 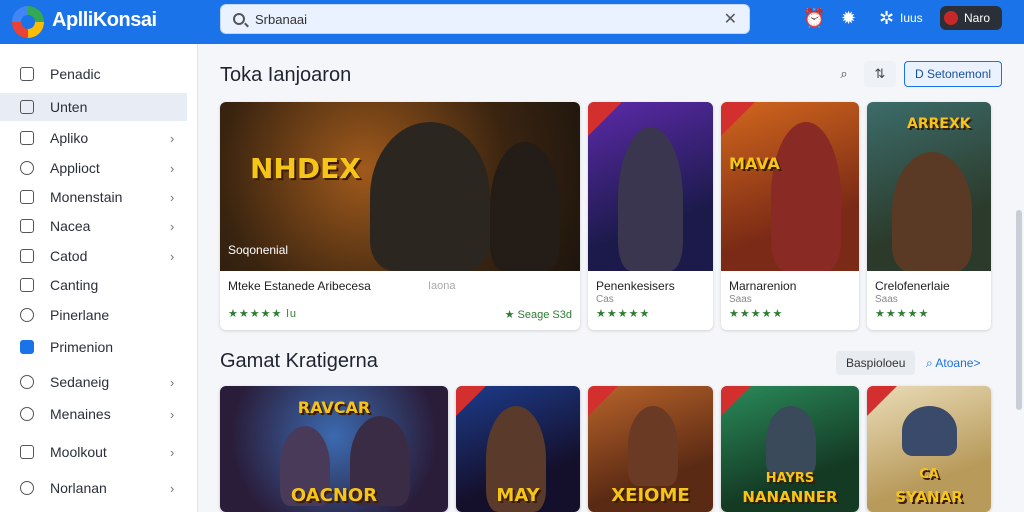 I want to click on list-icon, so click(x=27, y=74).